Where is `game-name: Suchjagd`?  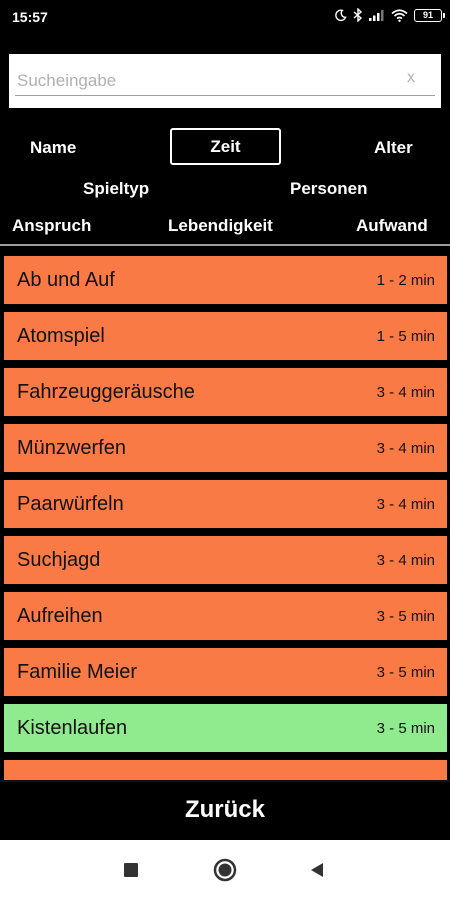
game-name: Suchjagd is located at coordinates (59, 559).